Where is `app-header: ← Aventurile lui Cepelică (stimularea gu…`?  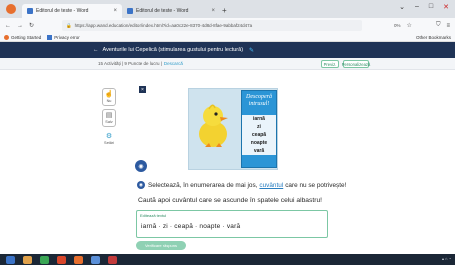
app-header: ← Aventurile lui Cepelică (stimularea gu… is located at coordinates (227, 50).